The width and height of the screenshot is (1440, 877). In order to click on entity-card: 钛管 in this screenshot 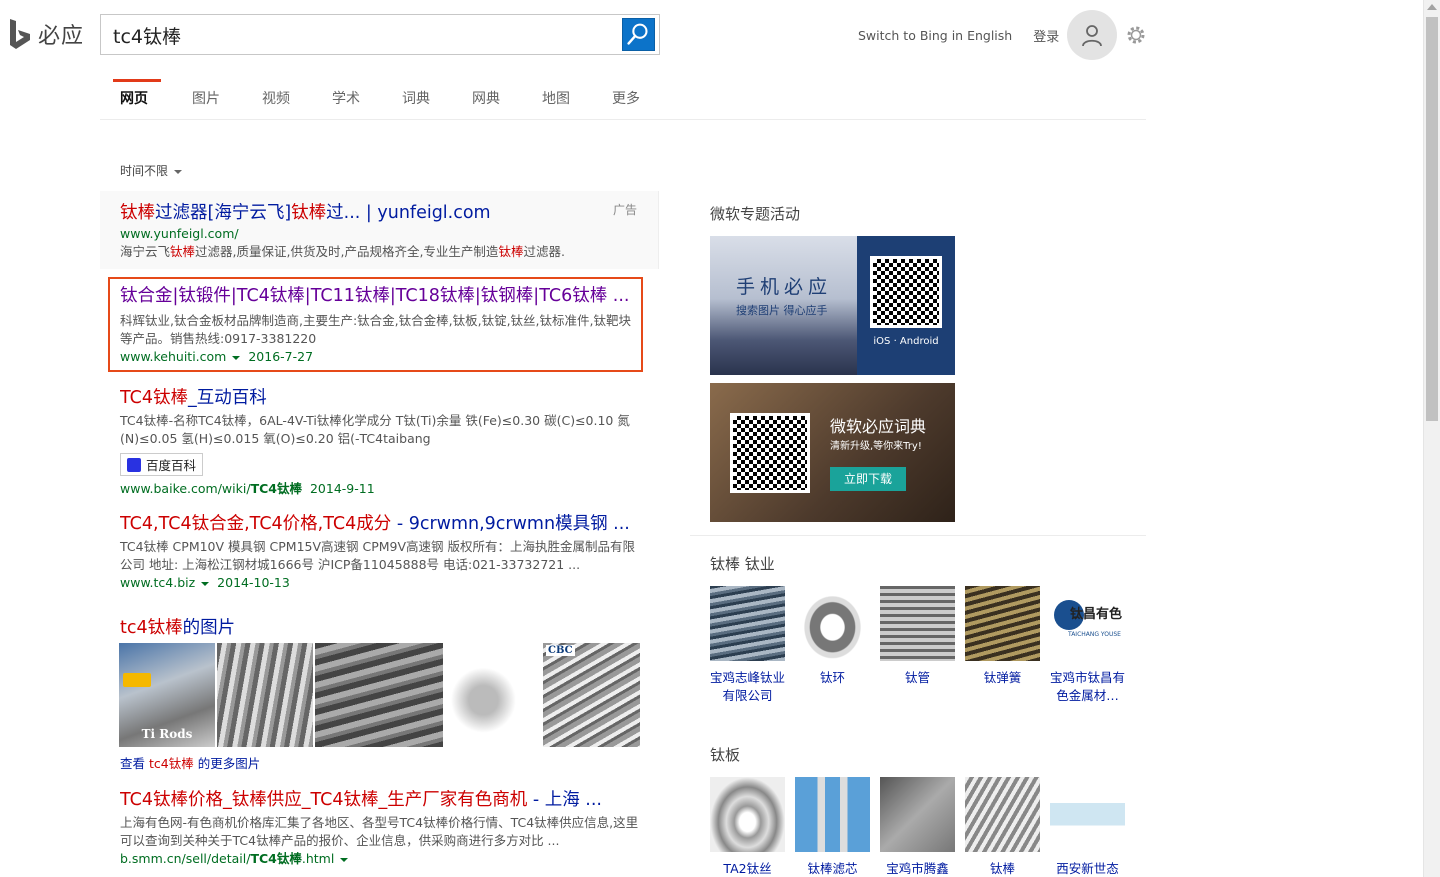, I will do `click(917, 636)`.